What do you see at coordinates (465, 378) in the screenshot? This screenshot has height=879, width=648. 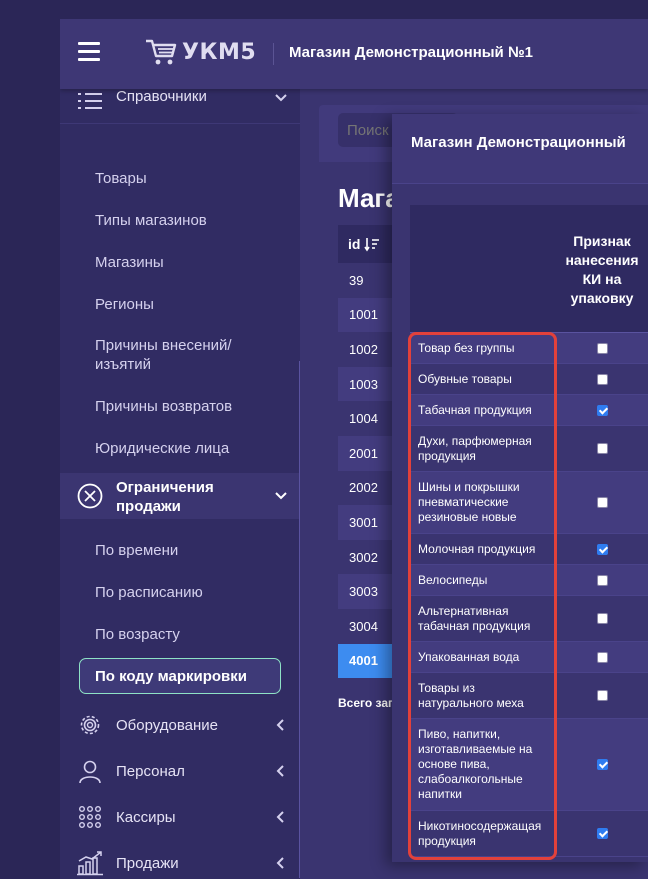 I see `product-group-name: Обувные товары` at bounding box center [465, 378].